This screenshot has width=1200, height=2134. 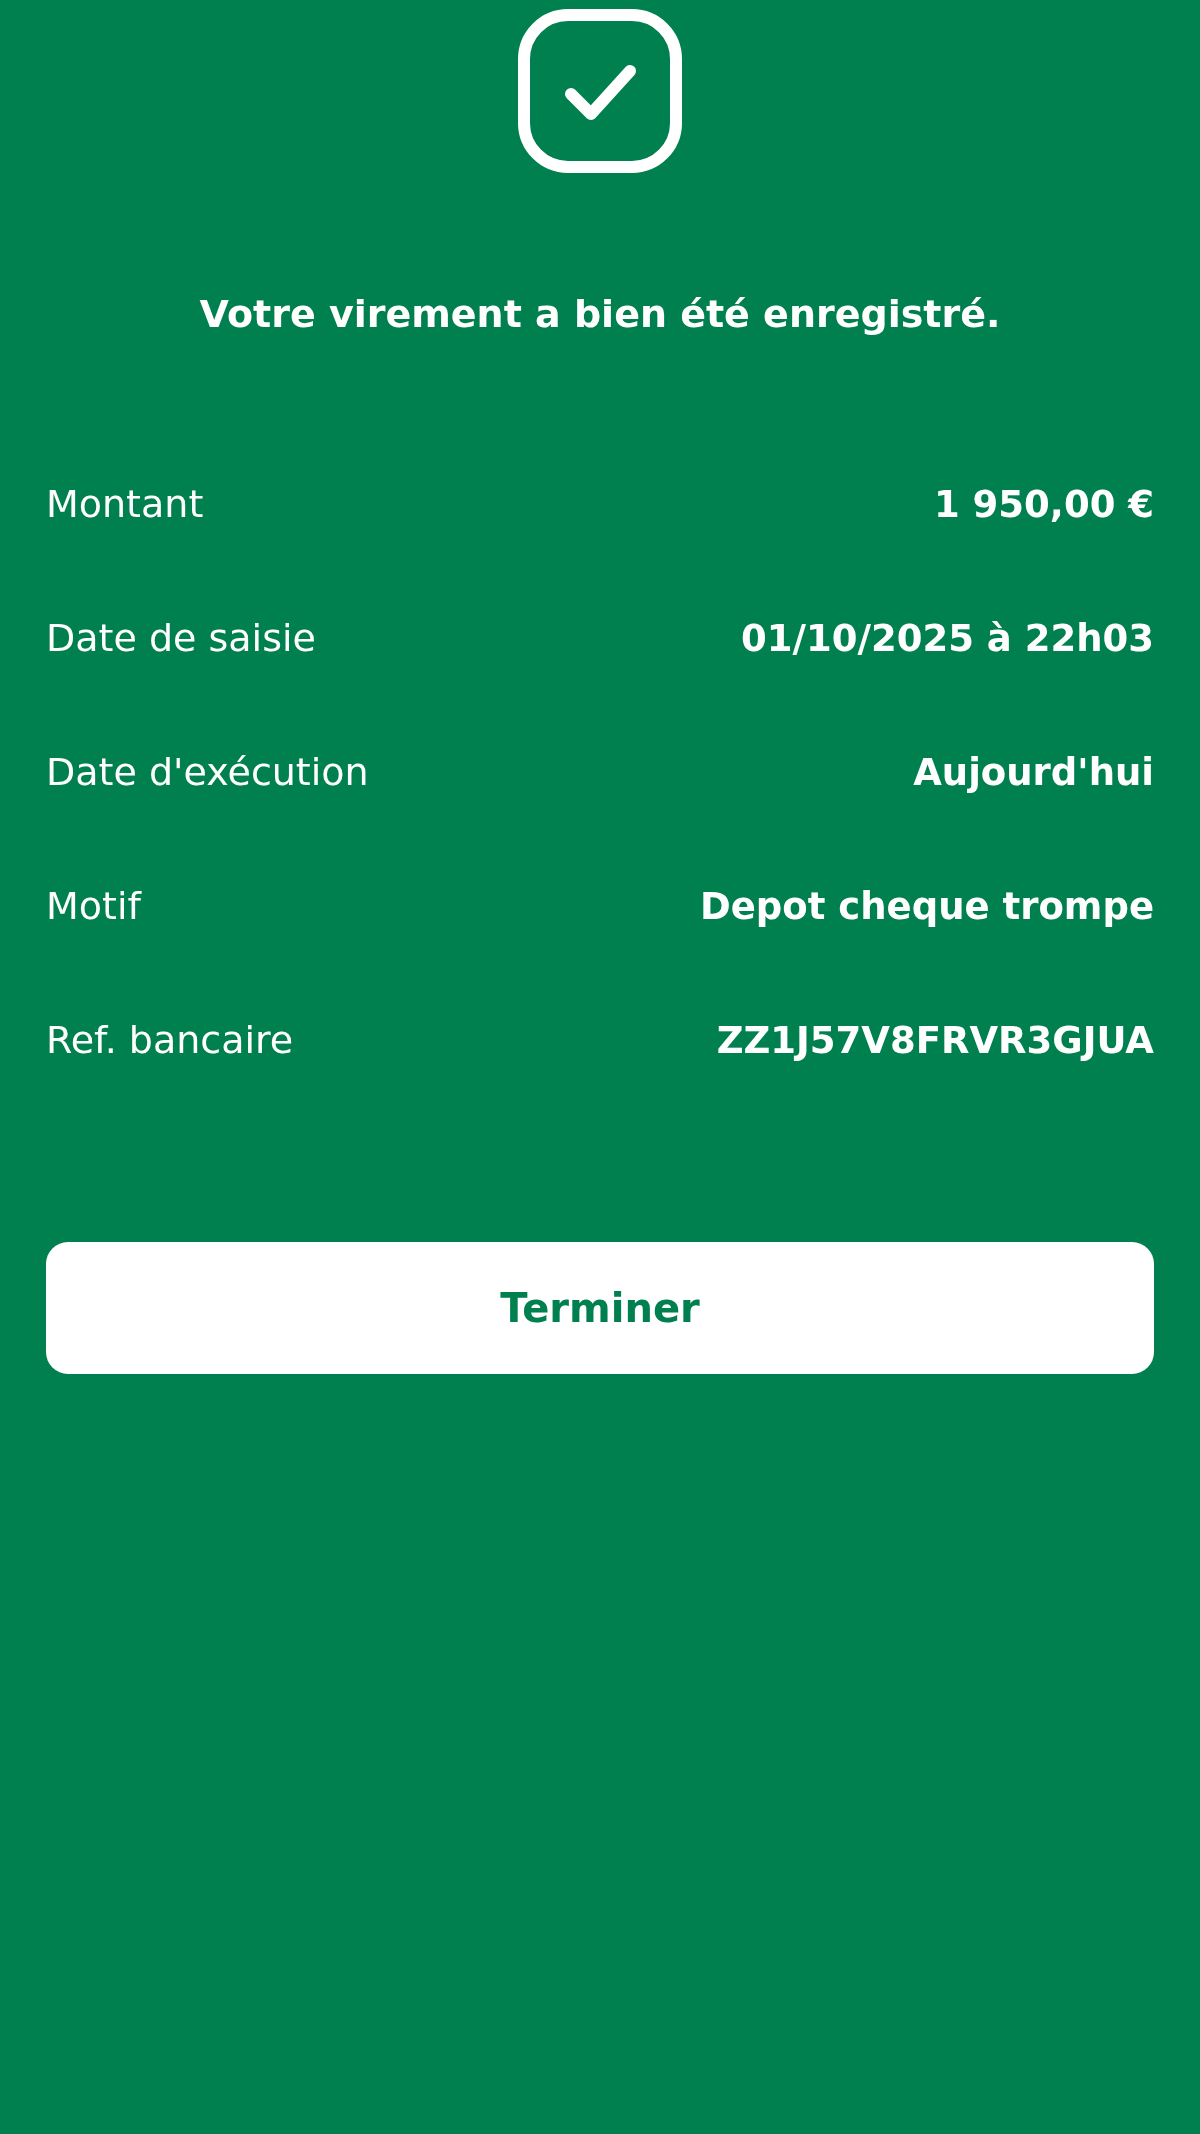 What do you see at coordinates (600, 314) in the screenshot?
I see `confirmation-title: Votre virement a bien été enregistré.` at bounding box center [600, 314].